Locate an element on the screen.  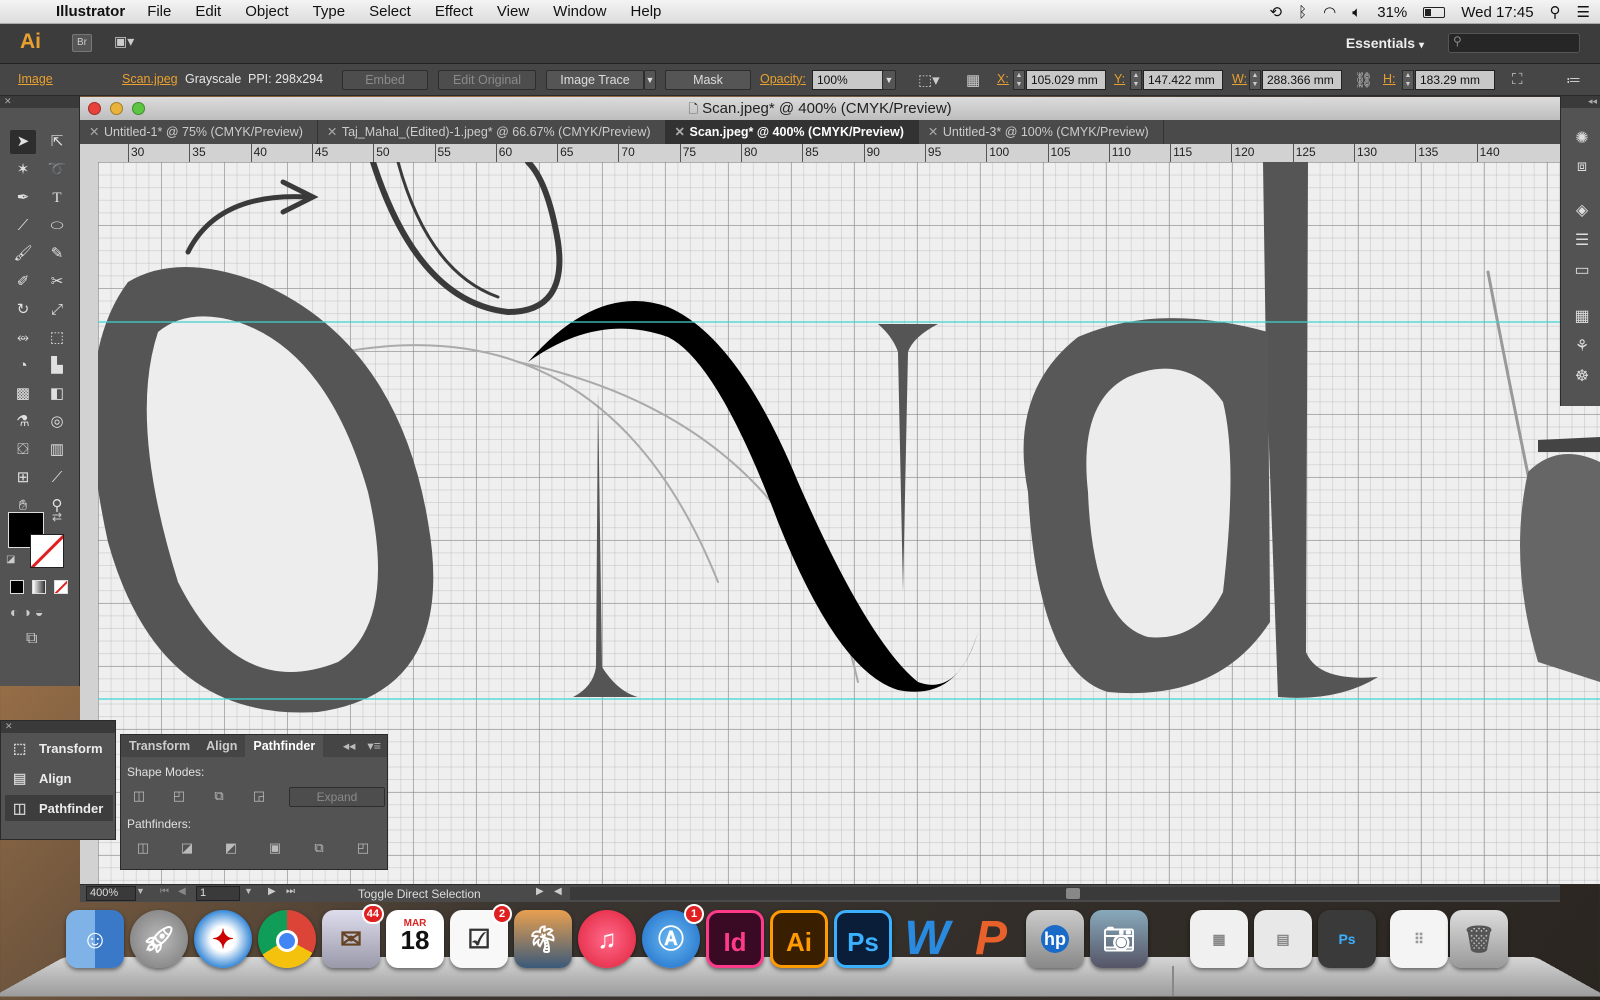
image-capture-icon: 📷︎ is located at coordinates (1119, 939).